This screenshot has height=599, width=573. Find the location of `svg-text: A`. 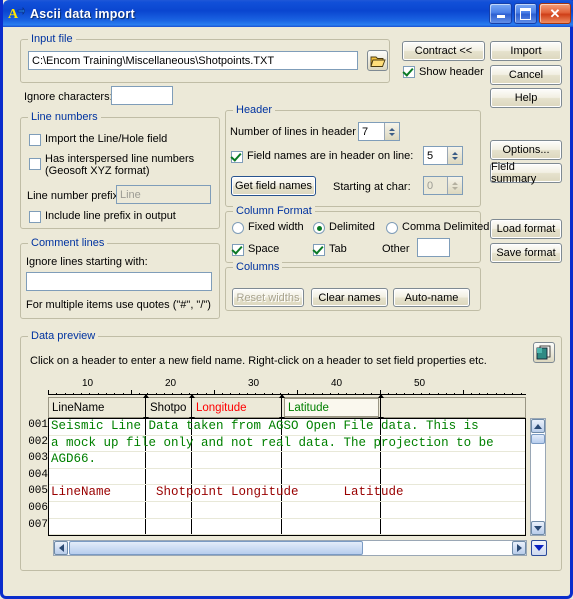

svg-text: A is located at coordinates (13, 14).